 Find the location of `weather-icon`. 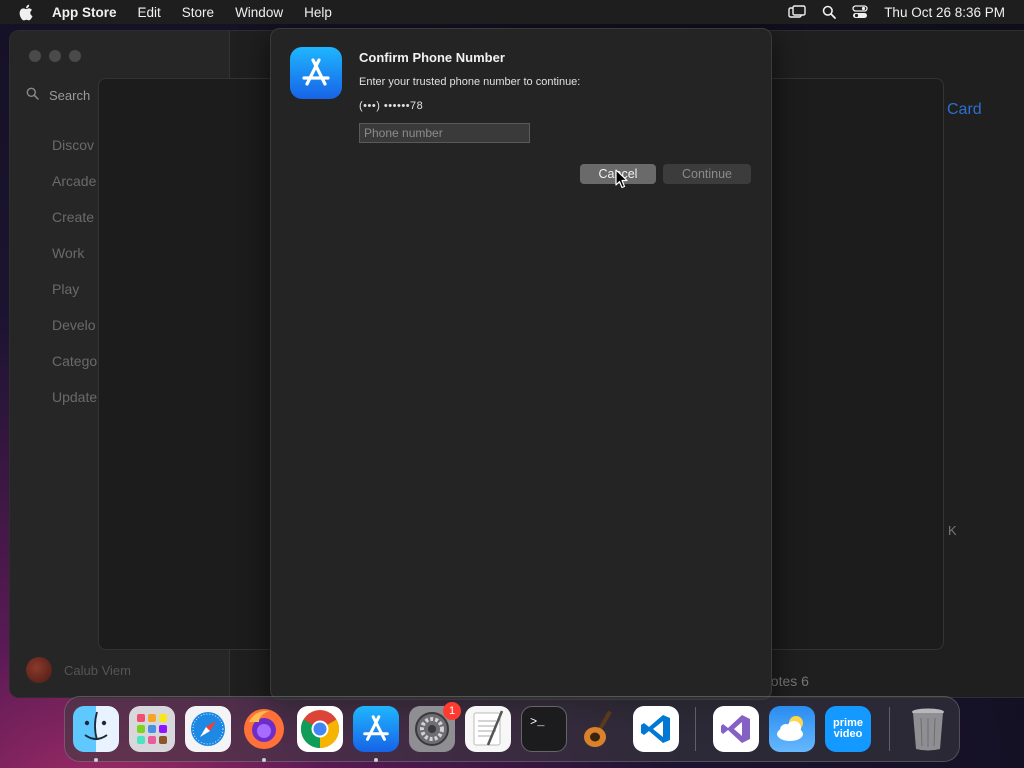

weather-icon is located at coordinates (790, 728).